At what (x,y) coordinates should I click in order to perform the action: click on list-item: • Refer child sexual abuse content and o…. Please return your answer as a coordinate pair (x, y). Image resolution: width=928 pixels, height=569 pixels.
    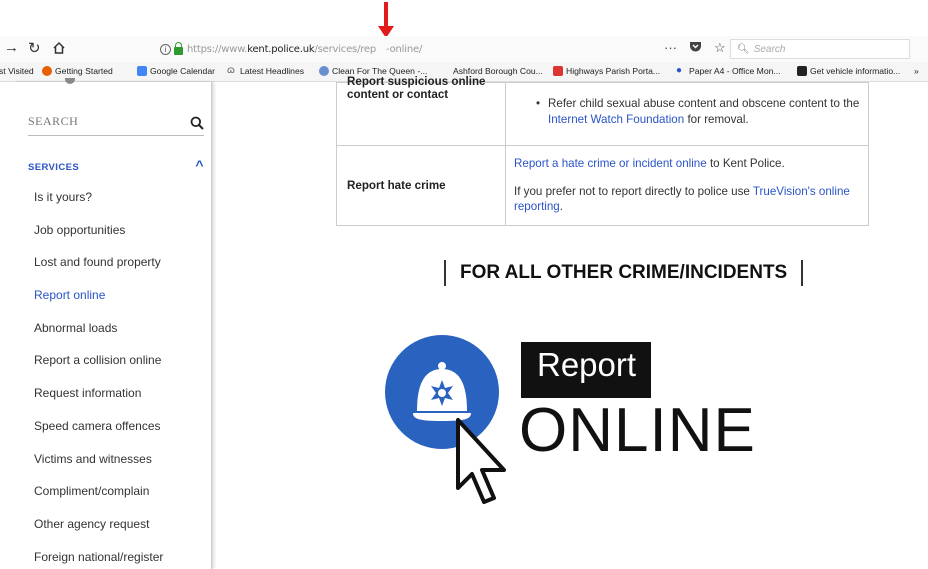
    Looking at the image, I should click on (698, 111).